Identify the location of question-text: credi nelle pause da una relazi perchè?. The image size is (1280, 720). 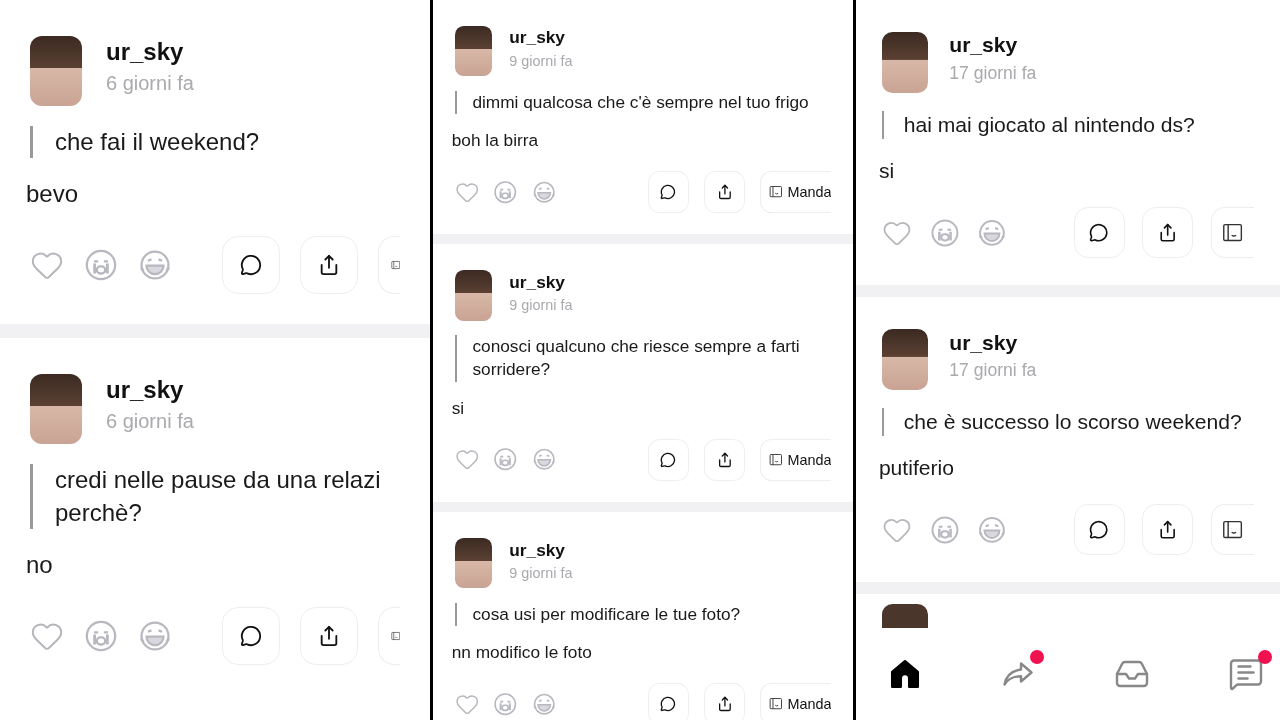
(215, 497).